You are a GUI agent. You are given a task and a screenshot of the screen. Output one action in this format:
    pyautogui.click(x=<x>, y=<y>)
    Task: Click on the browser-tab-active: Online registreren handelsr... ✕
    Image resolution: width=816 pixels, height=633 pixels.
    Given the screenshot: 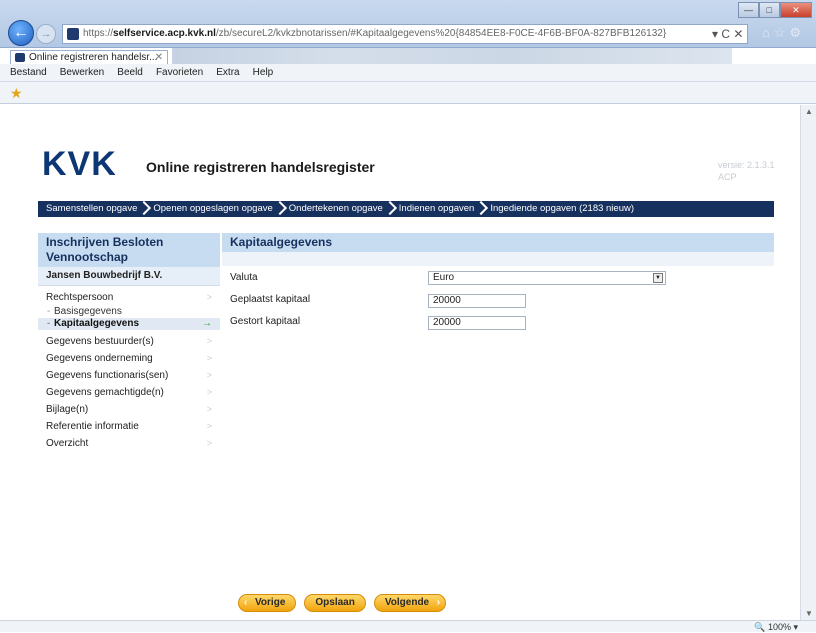 What is the action you would take?
    pyautogui.click(x=89, y=57)
    